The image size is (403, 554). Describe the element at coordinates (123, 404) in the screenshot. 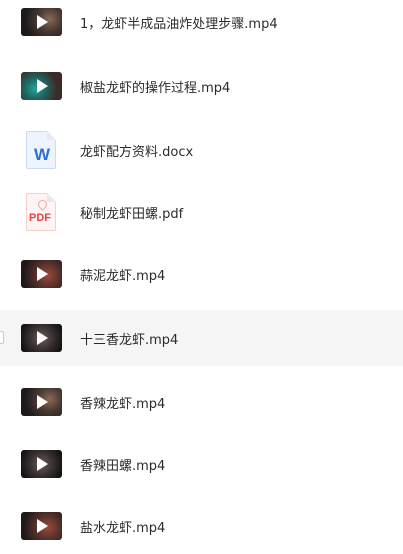

I see `file-name: 香辣龙虾.mp4` at that location.